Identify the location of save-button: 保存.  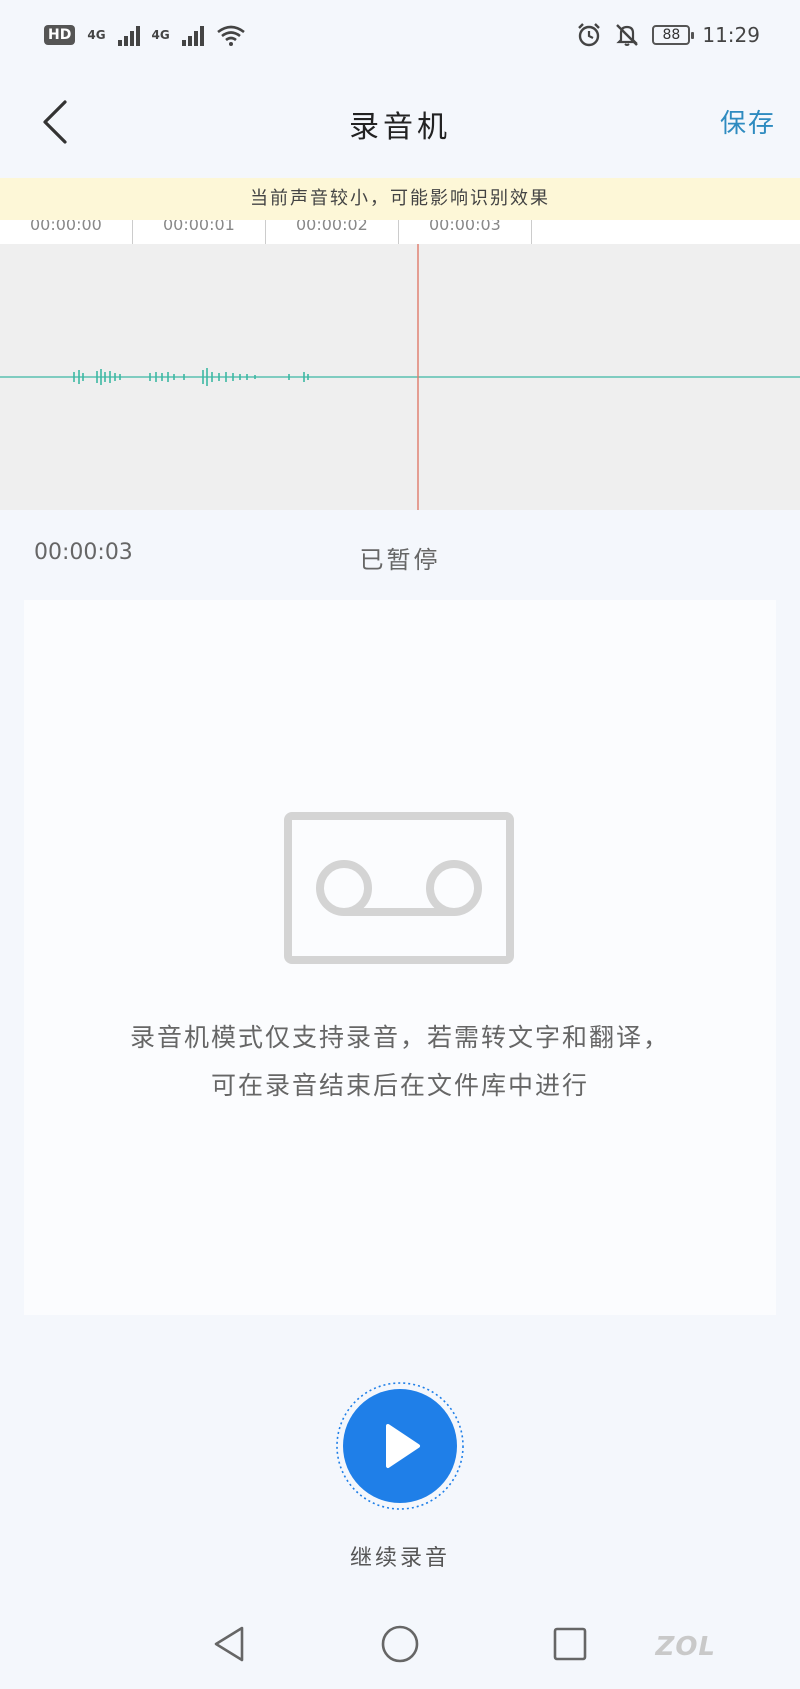
(748, 121).